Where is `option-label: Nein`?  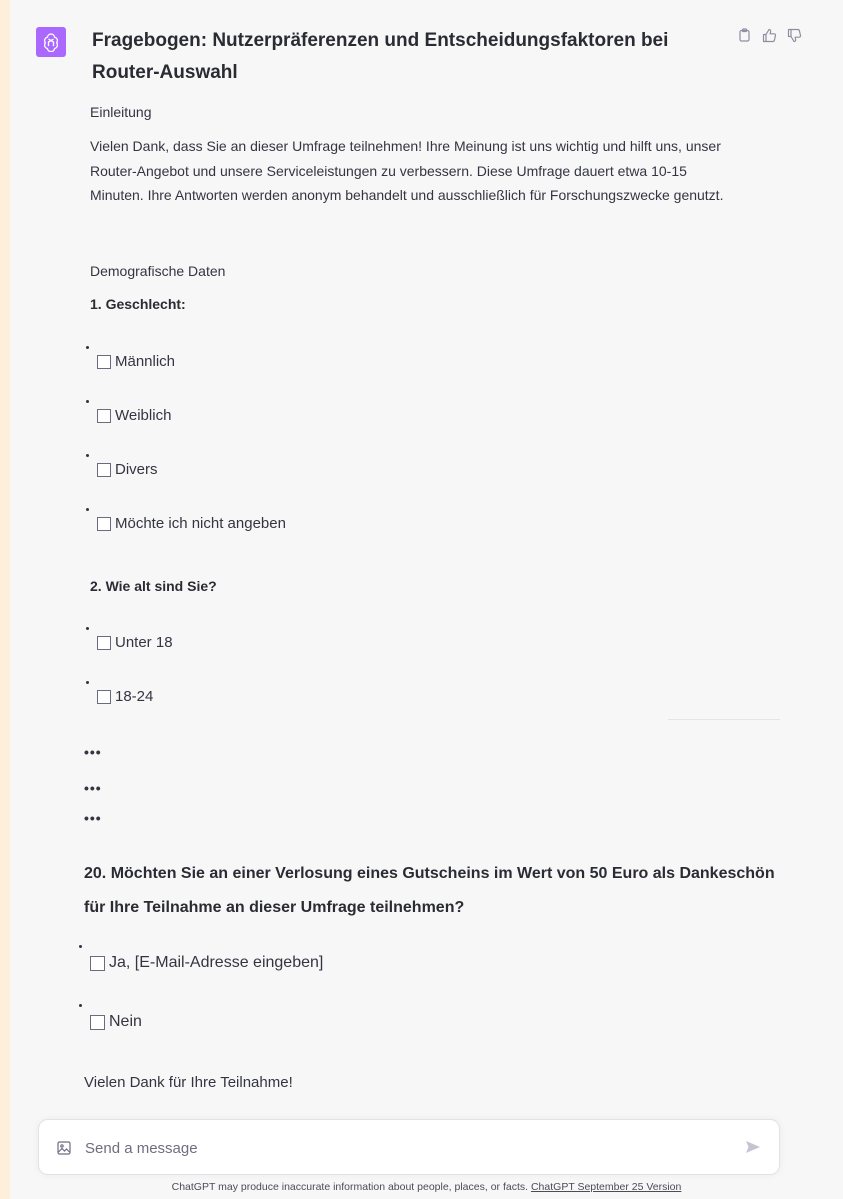
option-label: Nein is located at coordinates (125, 1021).